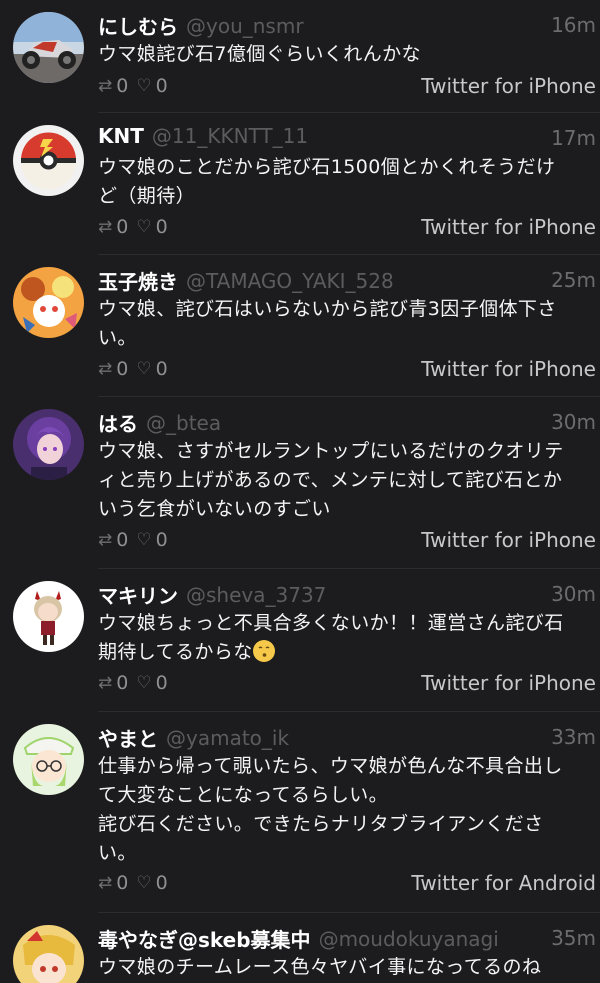  I want to click on tweet-header: 玉子焼き @TAMAGO_YAKI_528 25m, so click(347, 281).